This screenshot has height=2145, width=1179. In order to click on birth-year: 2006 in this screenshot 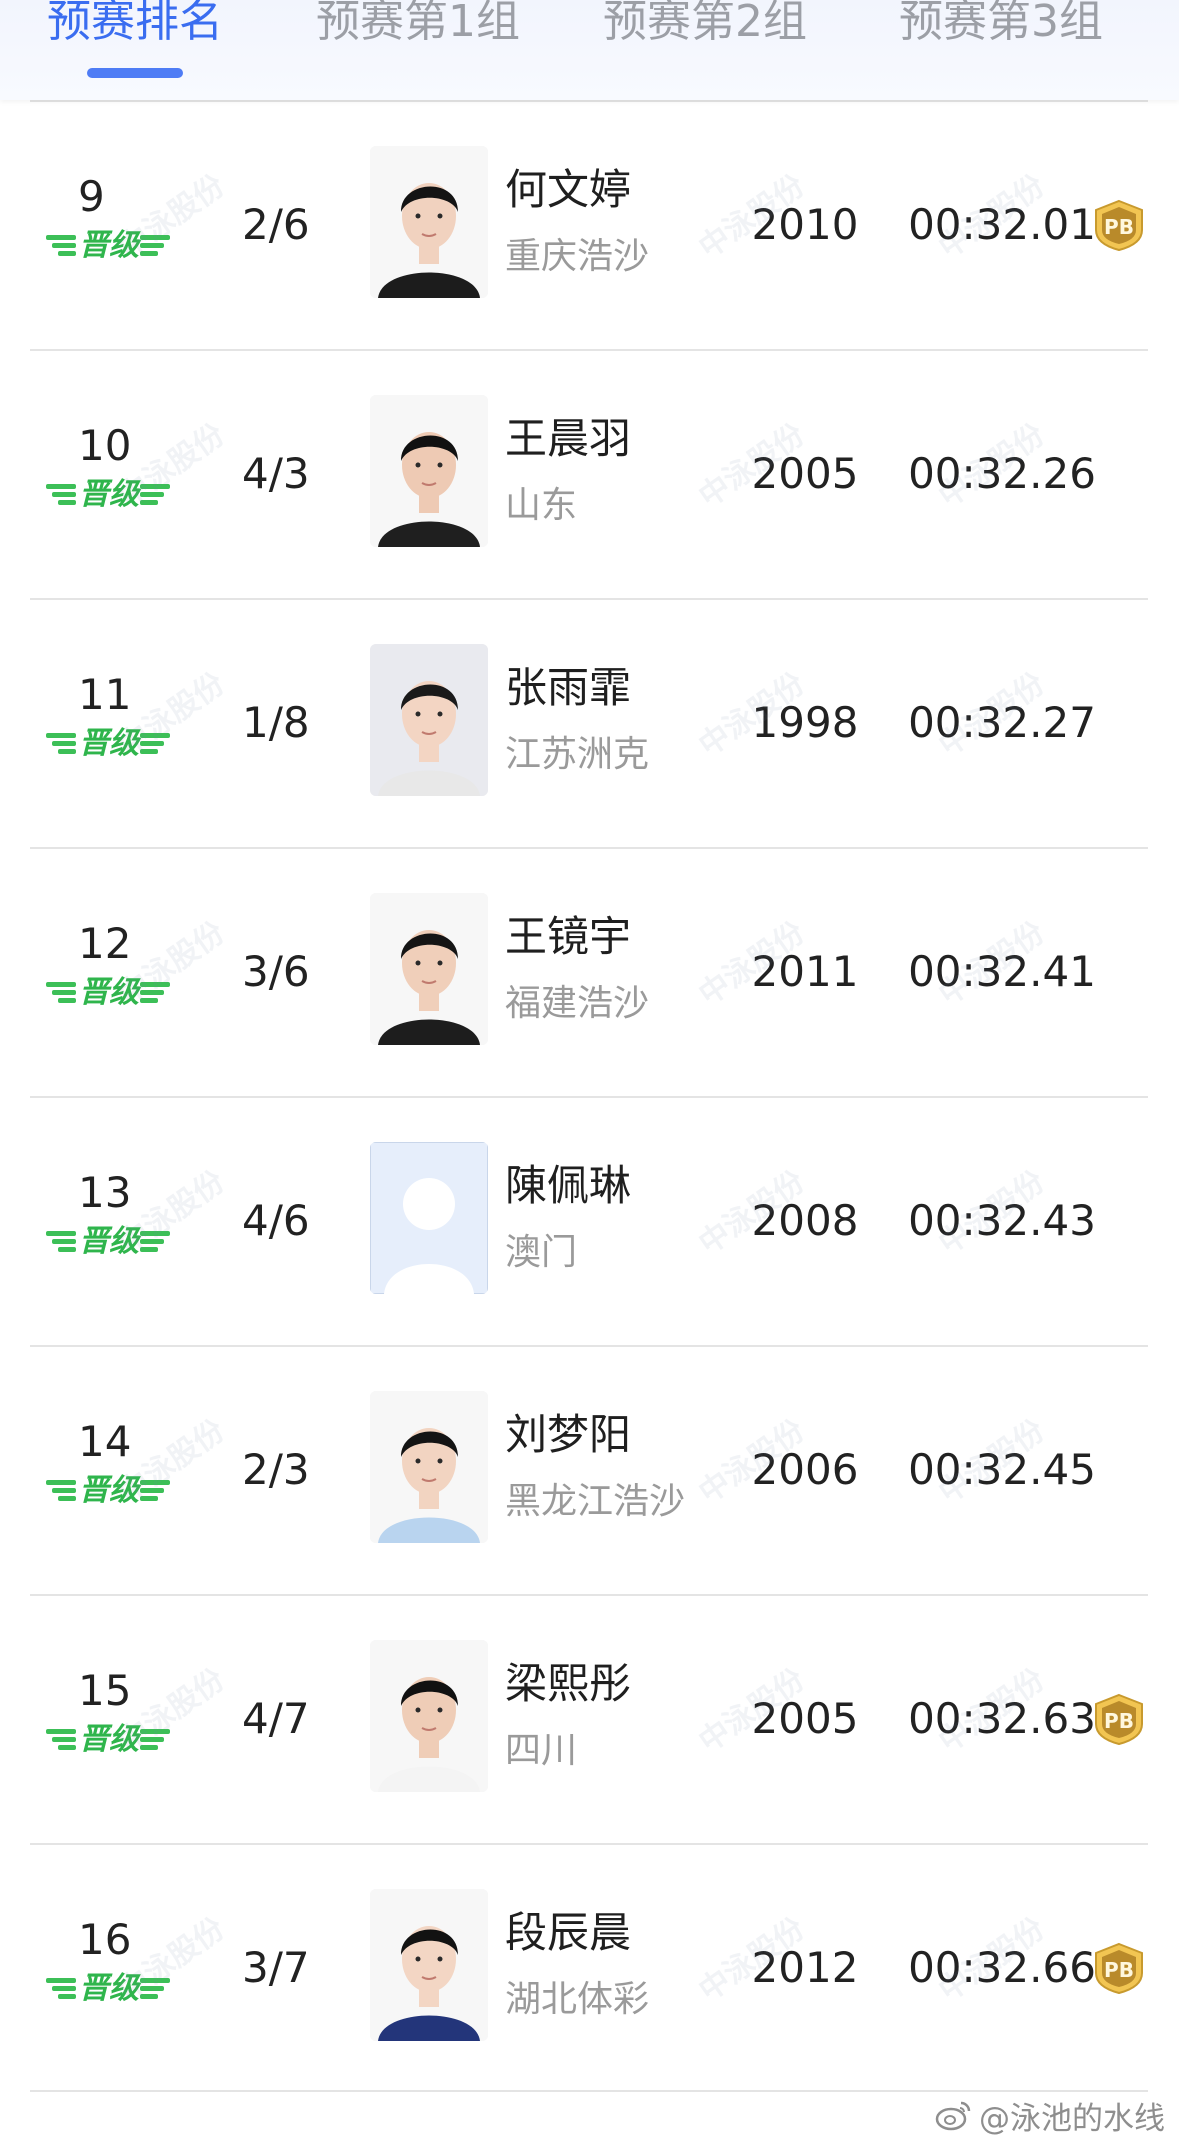, I will do `click(805, 1469)`.